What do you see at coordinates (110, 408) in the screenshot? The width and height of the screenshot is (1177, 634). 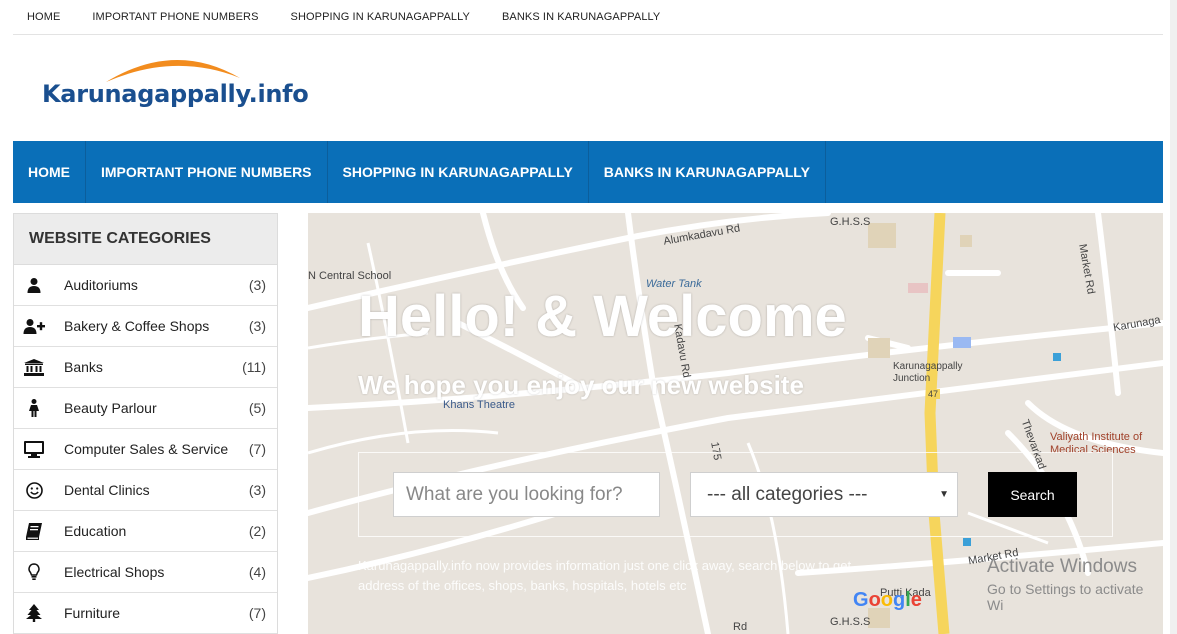 I see `category-label: Beauty Parlour` at bounding box center [110, 408].